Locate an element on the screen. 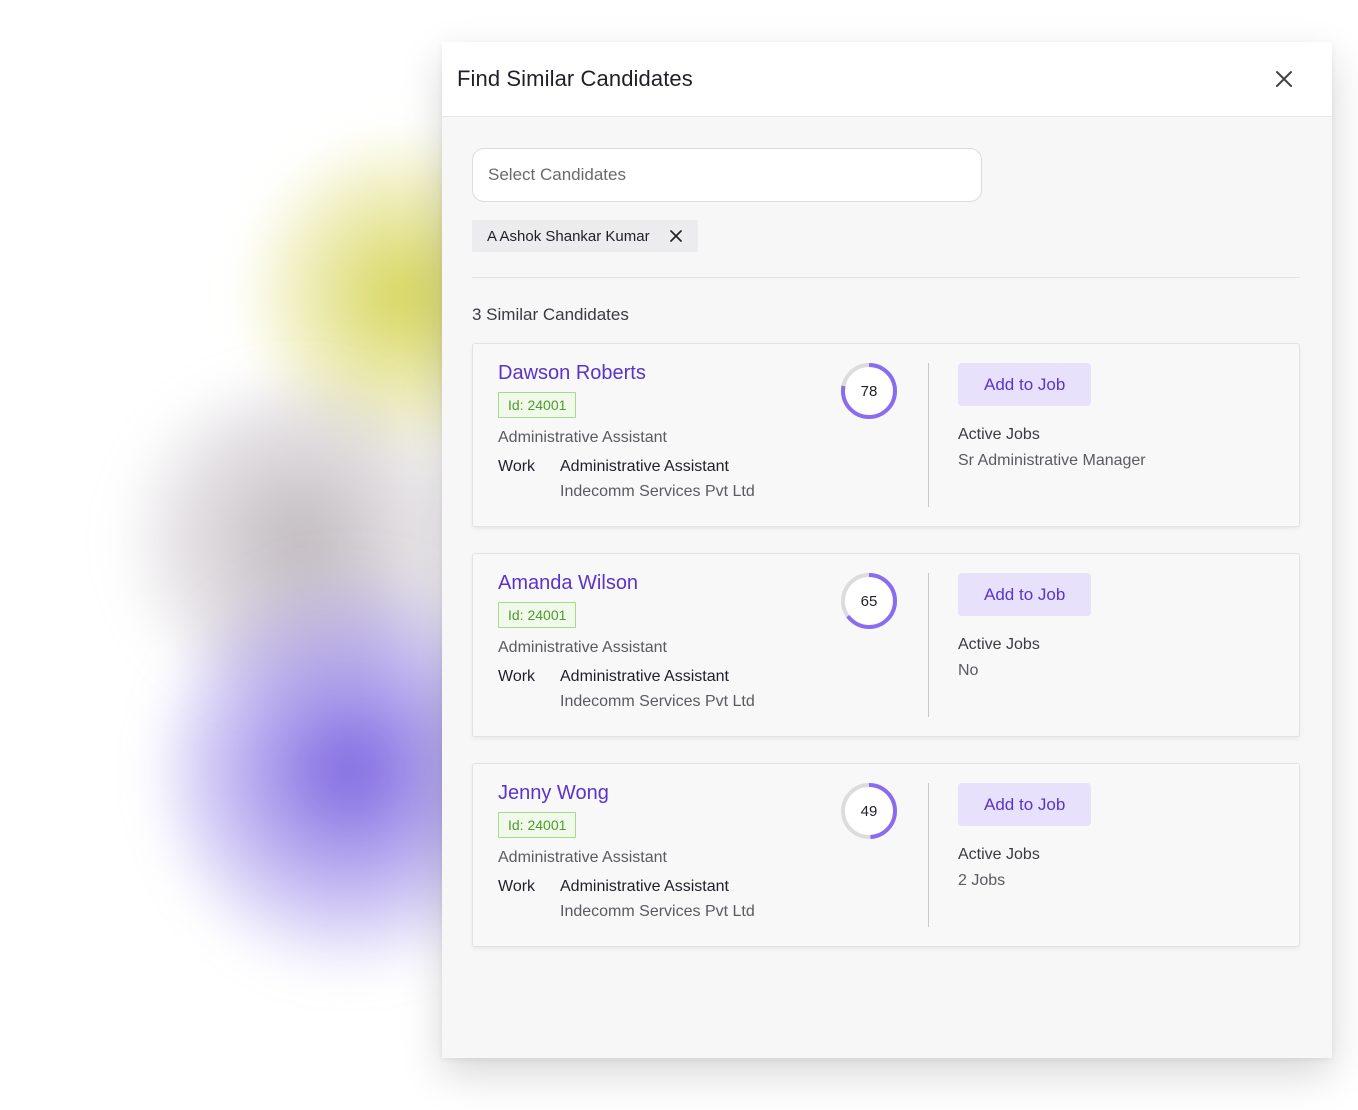 The height and width of the screenshot is (1110, 1358). match-score-value: 78 is located at coordinates (869, 391).